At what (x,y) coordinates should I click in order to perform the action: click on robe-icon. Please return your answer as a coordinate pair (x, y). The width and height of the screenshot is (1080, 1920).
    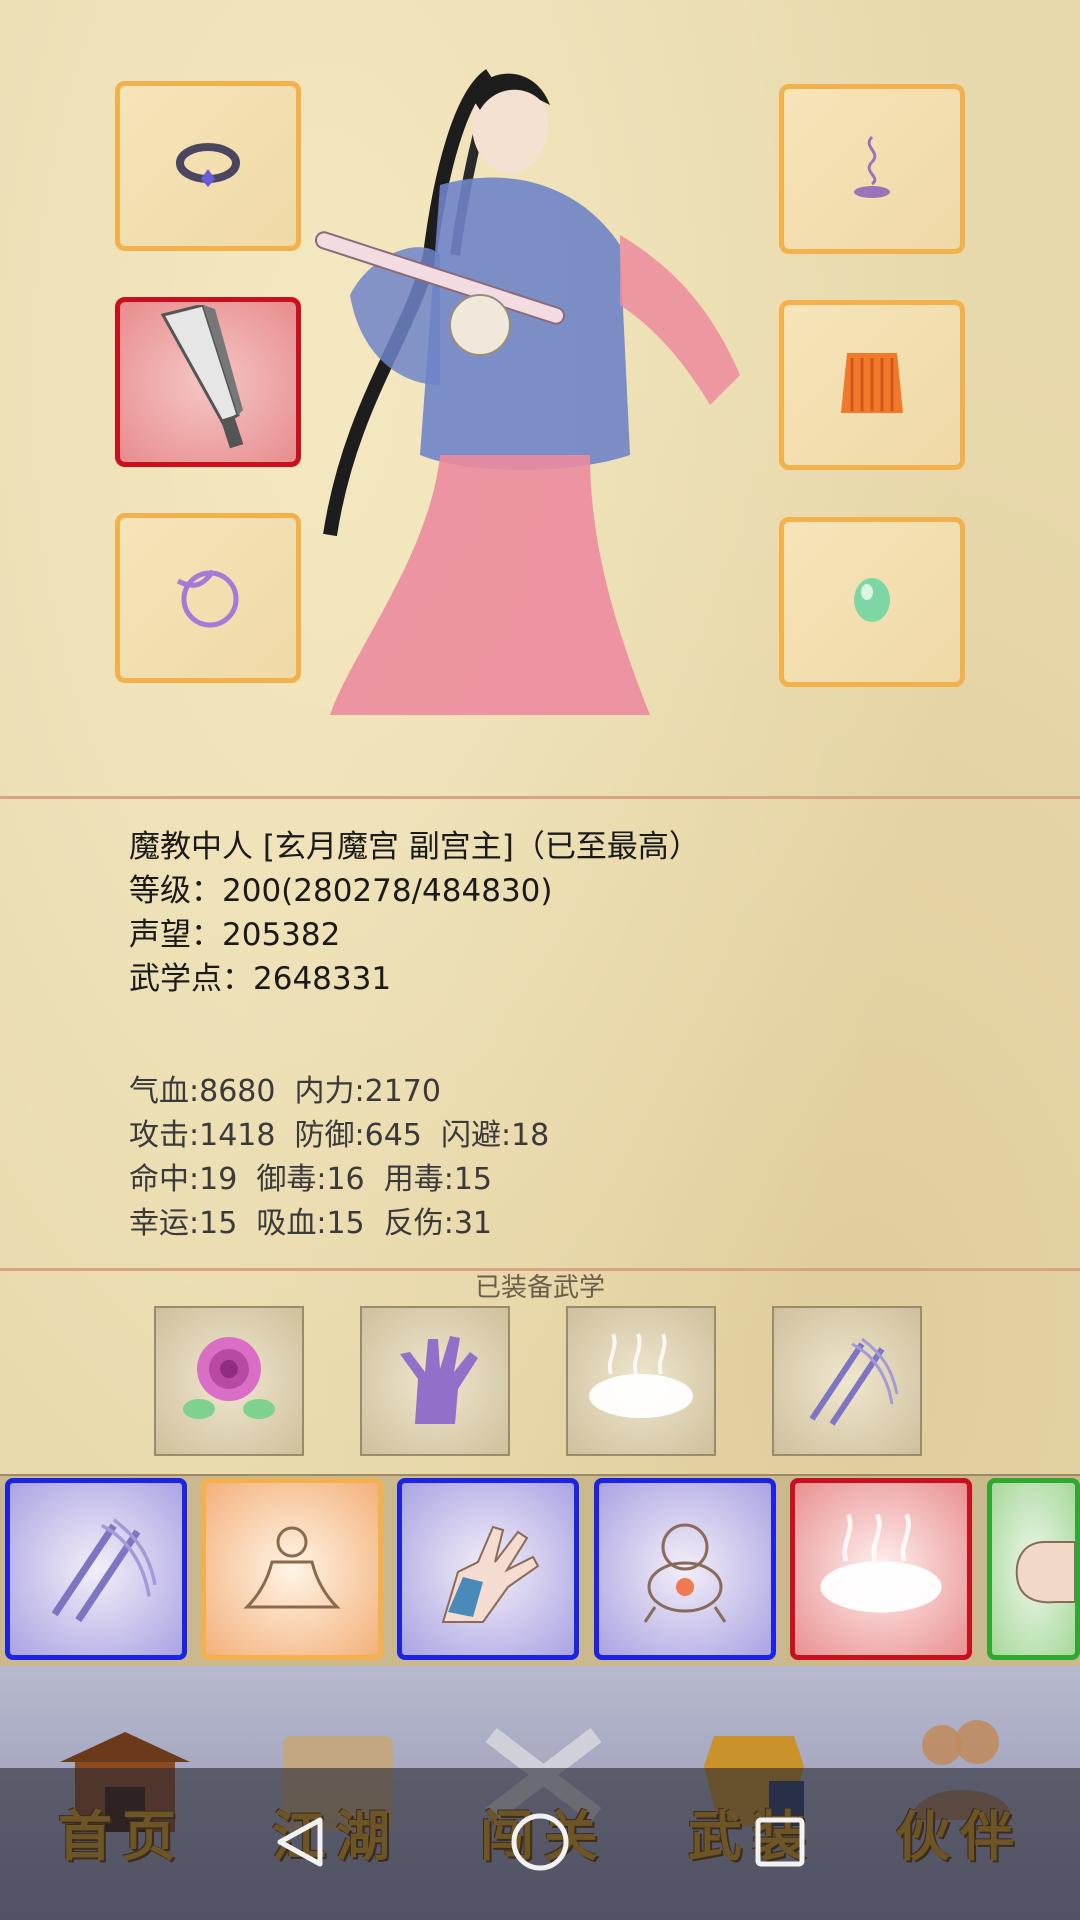
    Looking at the image, I should click on (872, 385).